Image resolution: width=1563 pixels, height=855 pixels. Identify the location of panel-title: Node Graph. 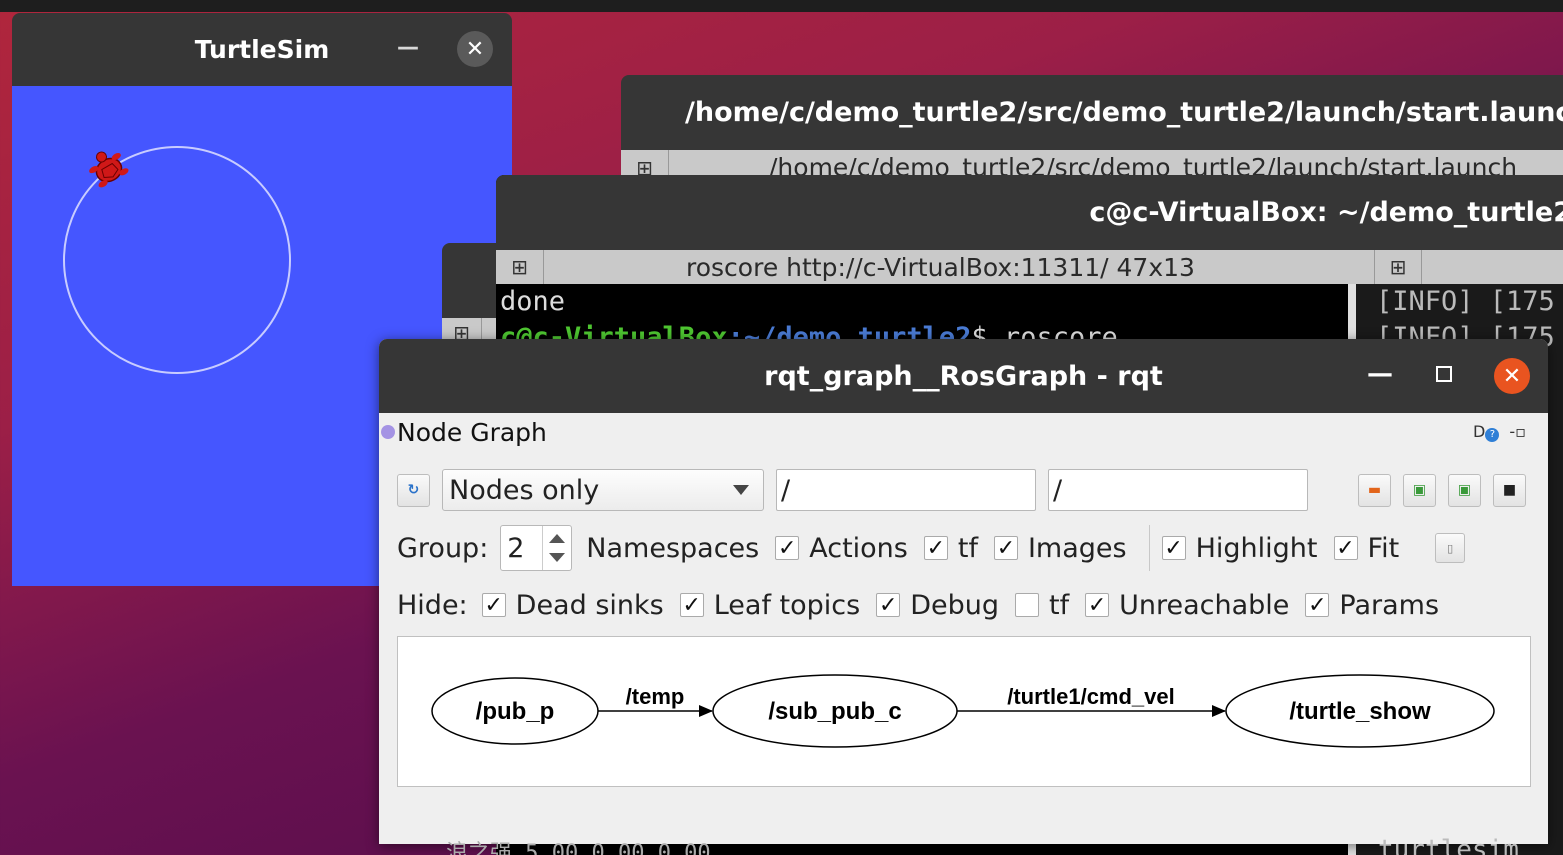
(472, 432).